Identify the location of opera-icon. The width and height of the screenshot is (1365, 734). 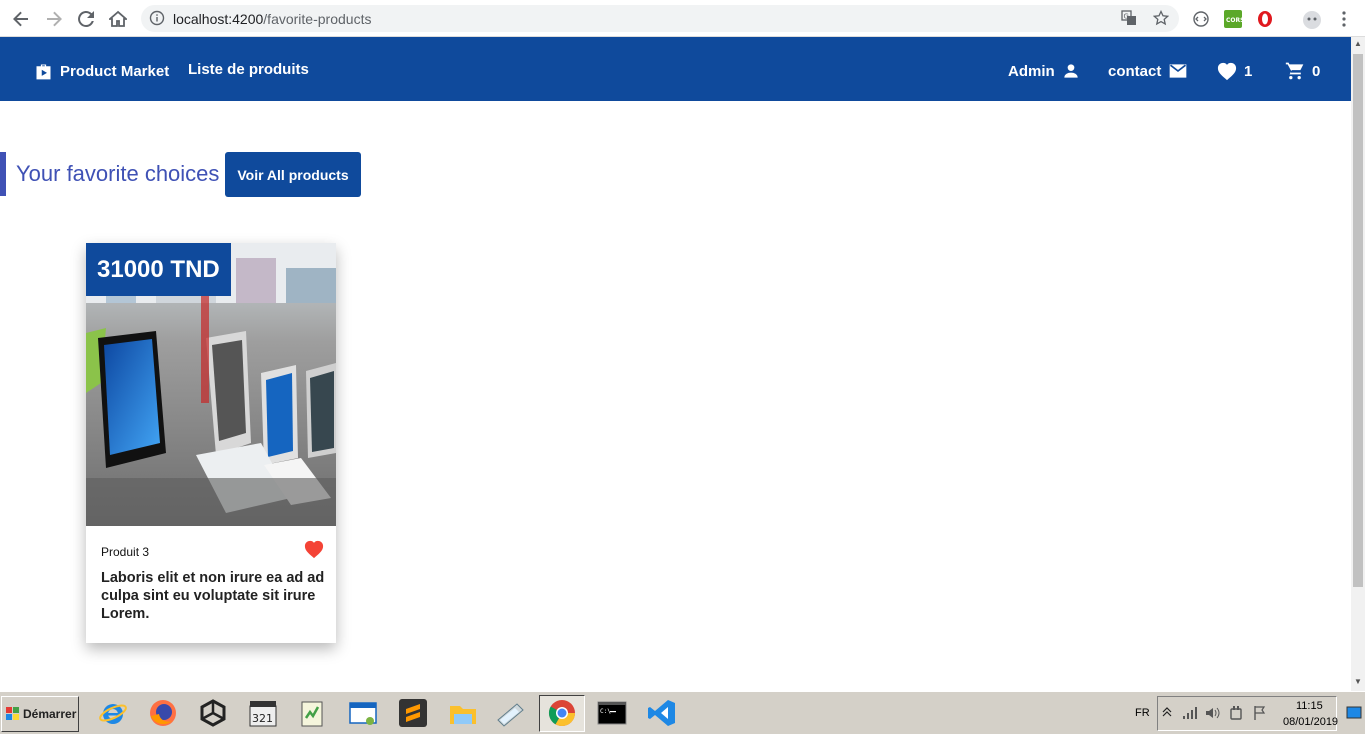
(1265, 21).